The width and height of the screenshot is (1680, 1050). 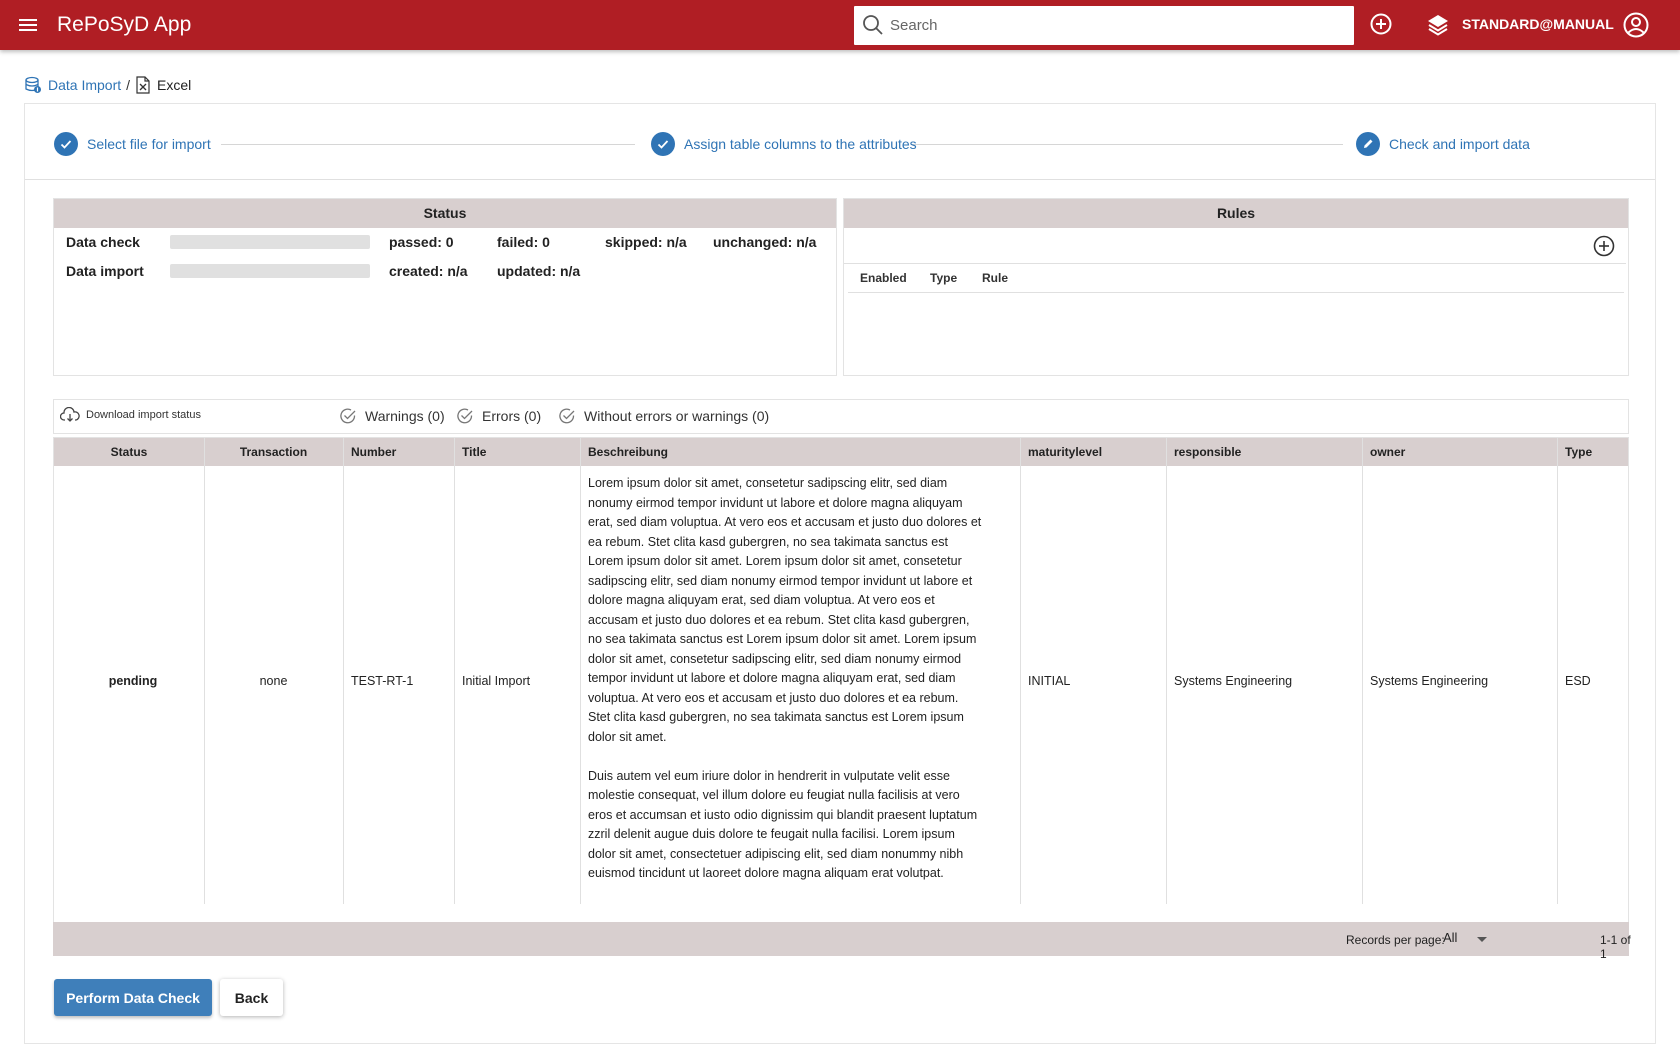 I want to click on cell-transaction: none, so click(x=273, y=681).